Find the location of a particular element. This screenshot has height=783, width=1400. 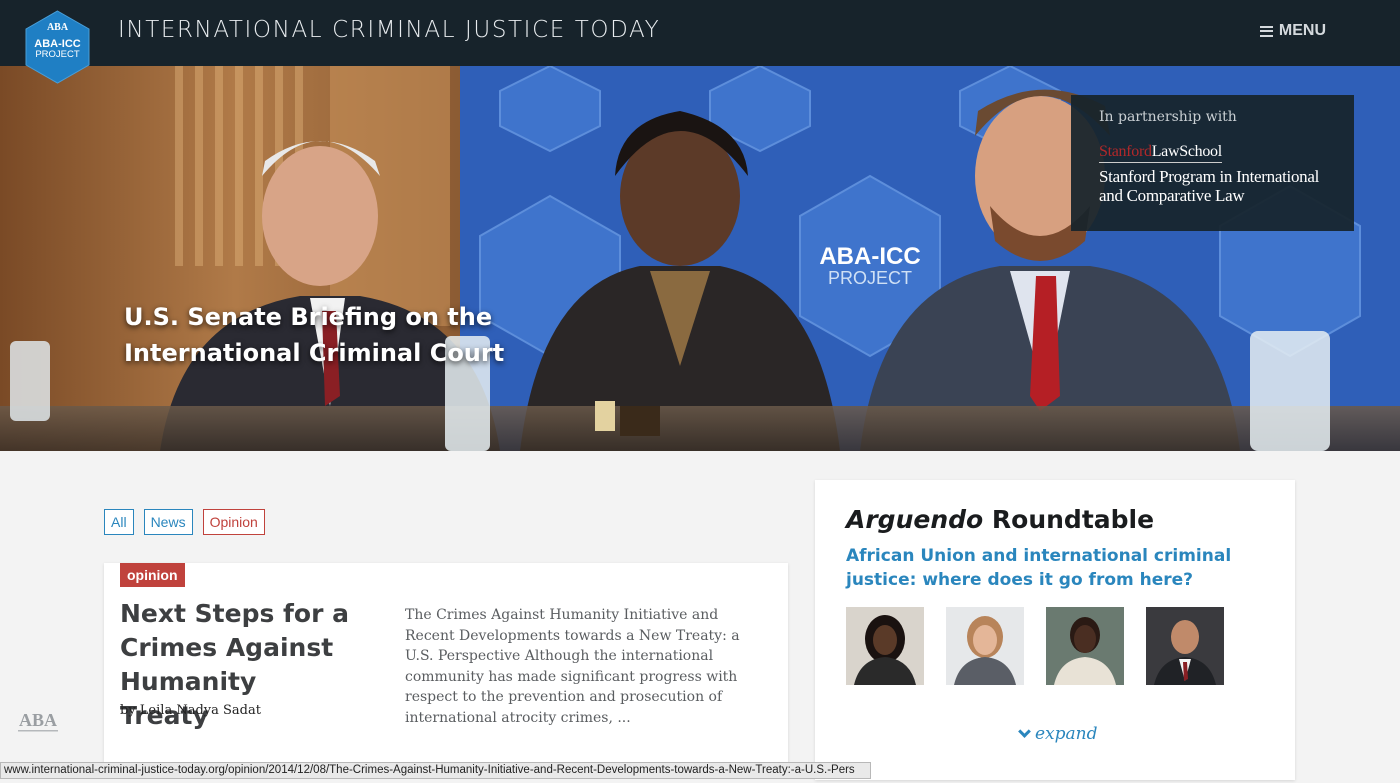

law-school-wordmark: LawSchool is located at coordinates (1186, 151).